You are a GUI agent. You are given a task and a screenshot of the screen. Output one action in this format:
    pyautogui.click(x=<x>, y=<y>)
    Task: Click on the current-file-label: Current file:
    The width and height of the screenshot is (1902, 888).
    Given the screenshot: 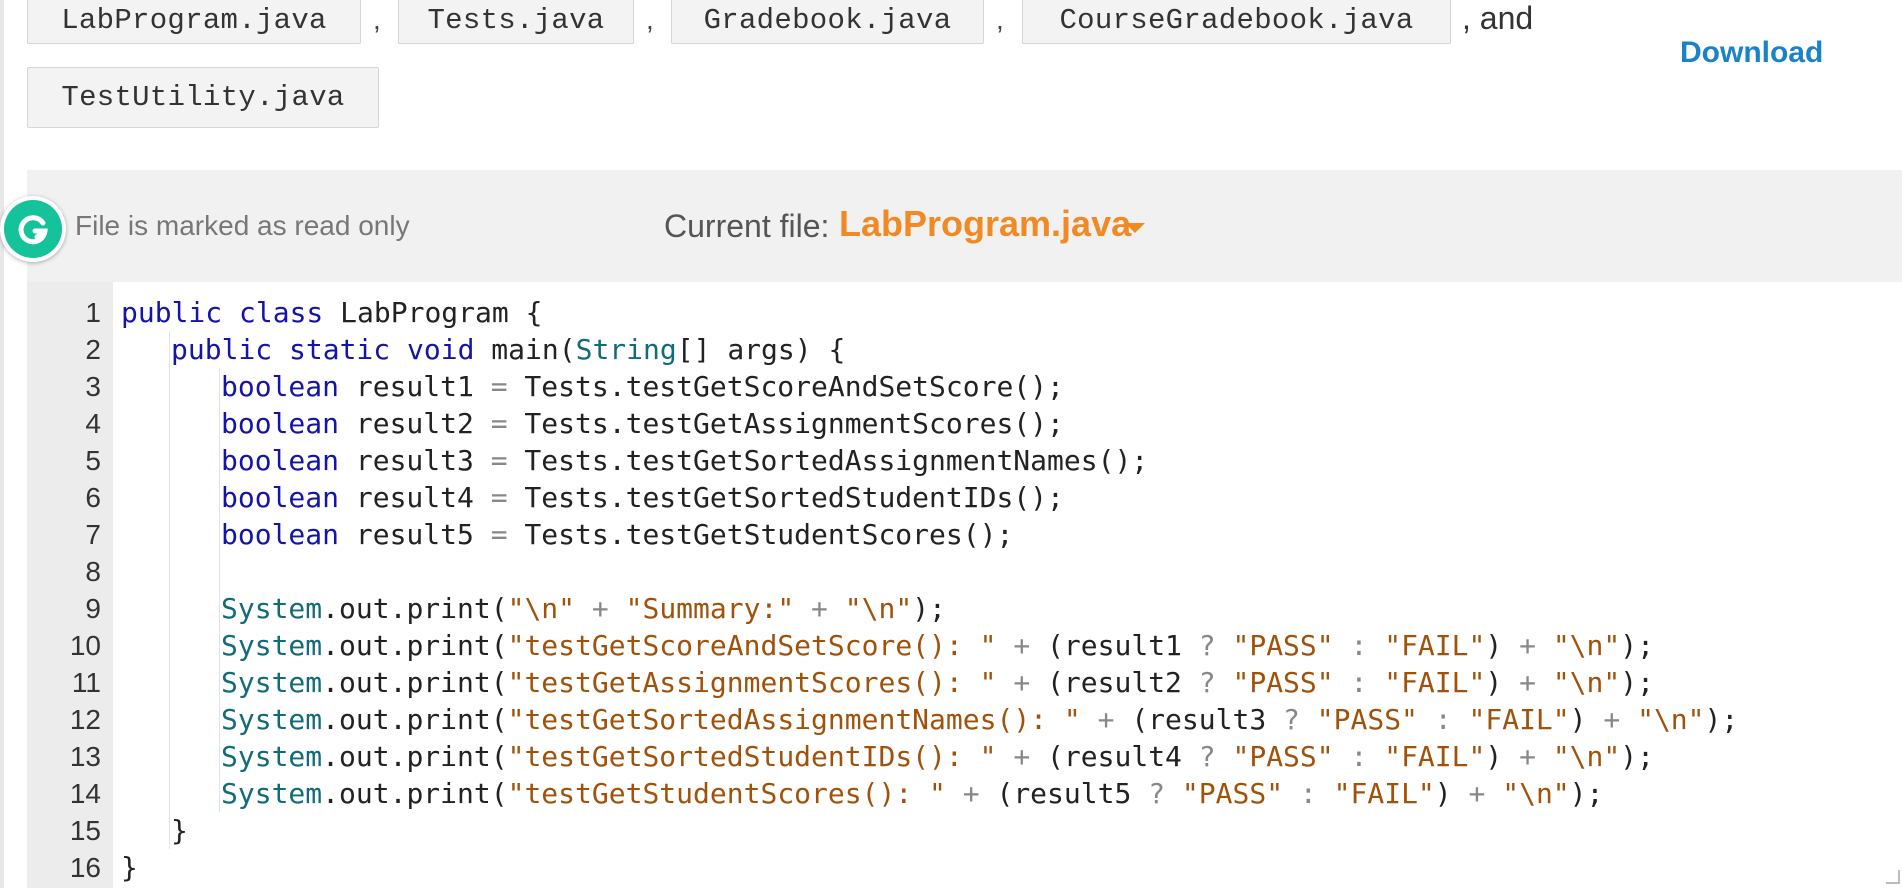 What is the action you would take?
    pyautogui.click(x=747, y=226)
    